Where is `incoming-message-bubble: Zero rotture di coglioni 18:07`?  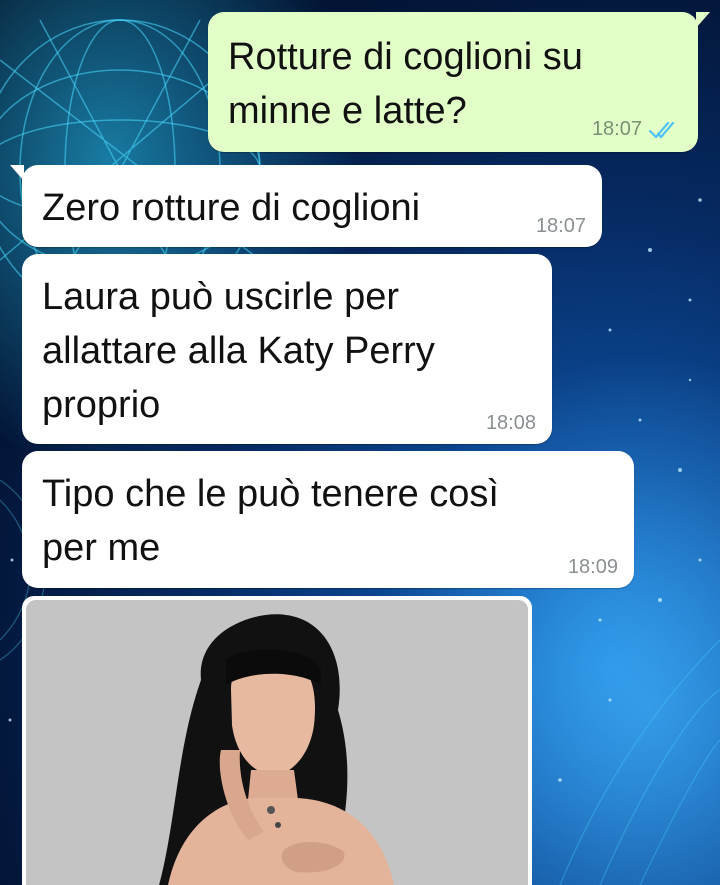
incoming-message-bubble: Zero rotture di coglioni 18:07 is located at coordinates (306, 206).